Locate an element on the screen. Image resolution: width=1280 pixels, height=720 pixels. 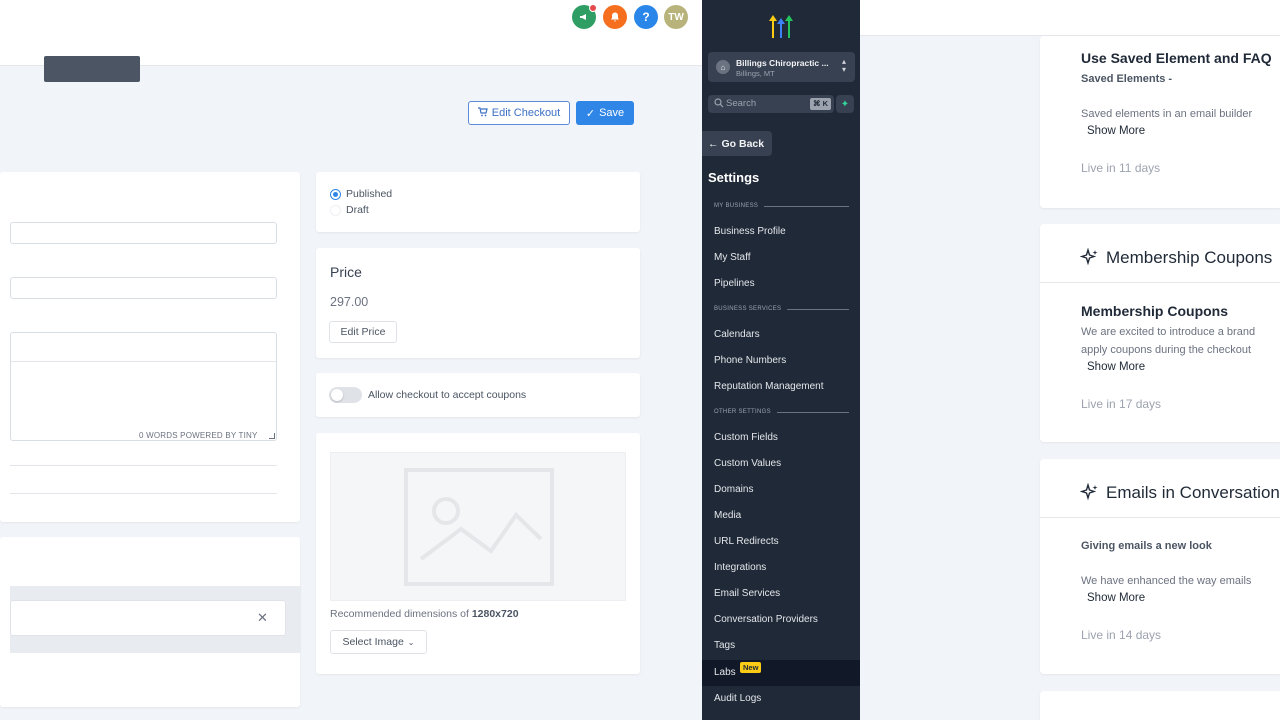
lab-feature-subtitle: Giving emails a new look is located at coordinates (1146, 546).